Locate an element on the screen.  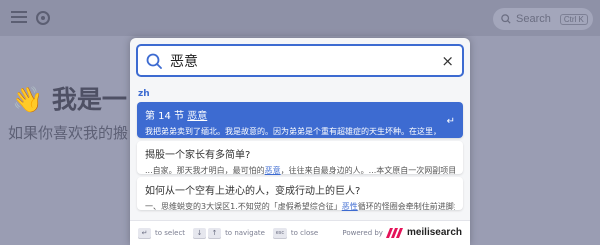
select-hint: ↵ to select is located at coordinates (161, 233).